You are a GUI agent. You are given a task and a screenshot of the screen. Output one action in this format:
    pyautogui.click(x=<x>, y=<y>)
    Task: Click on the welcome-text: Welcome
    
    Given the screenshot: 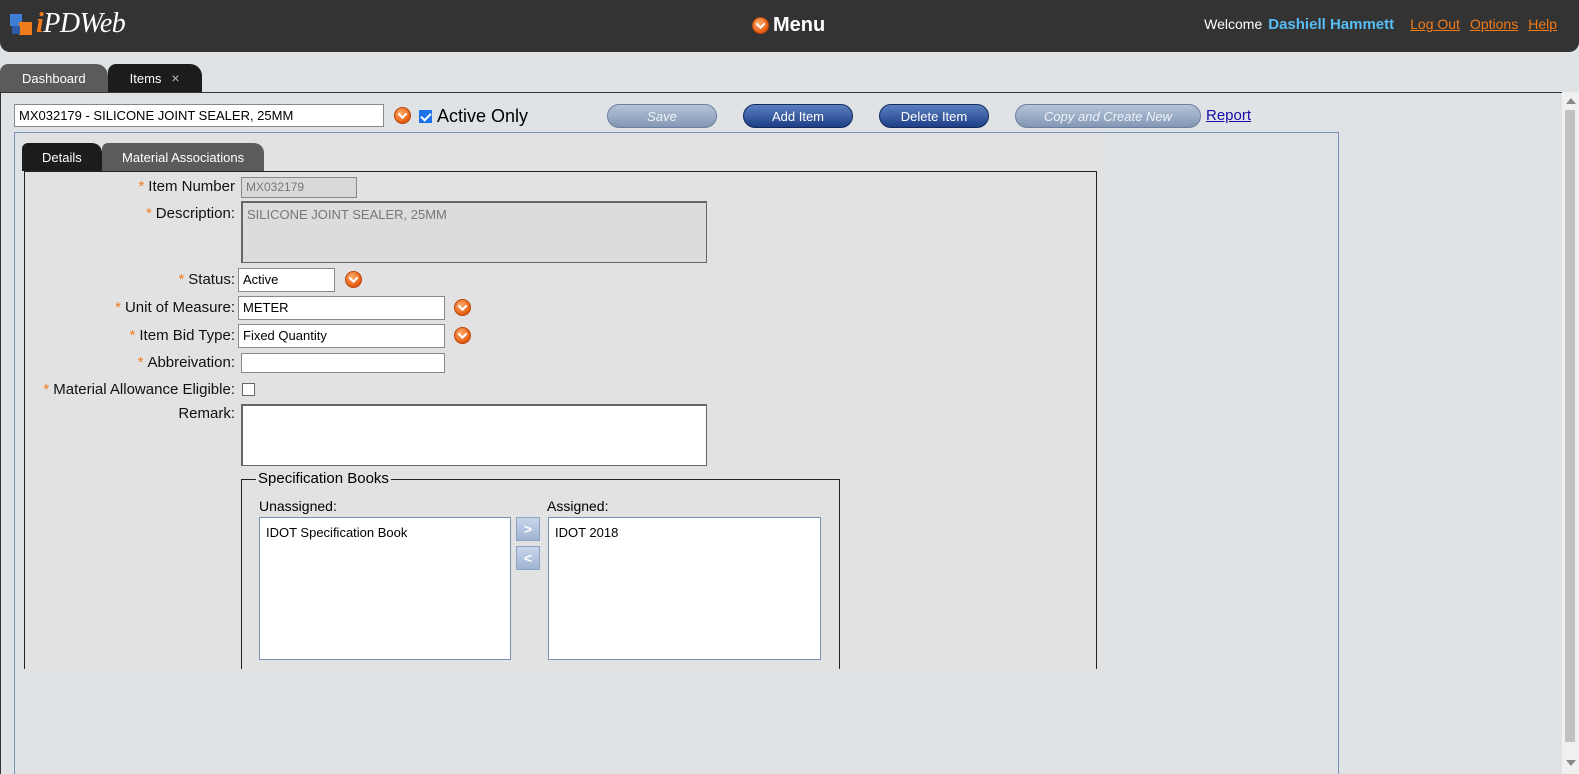 What is the action you would take?
    pyautogui.click(x=1233, y=24)
    